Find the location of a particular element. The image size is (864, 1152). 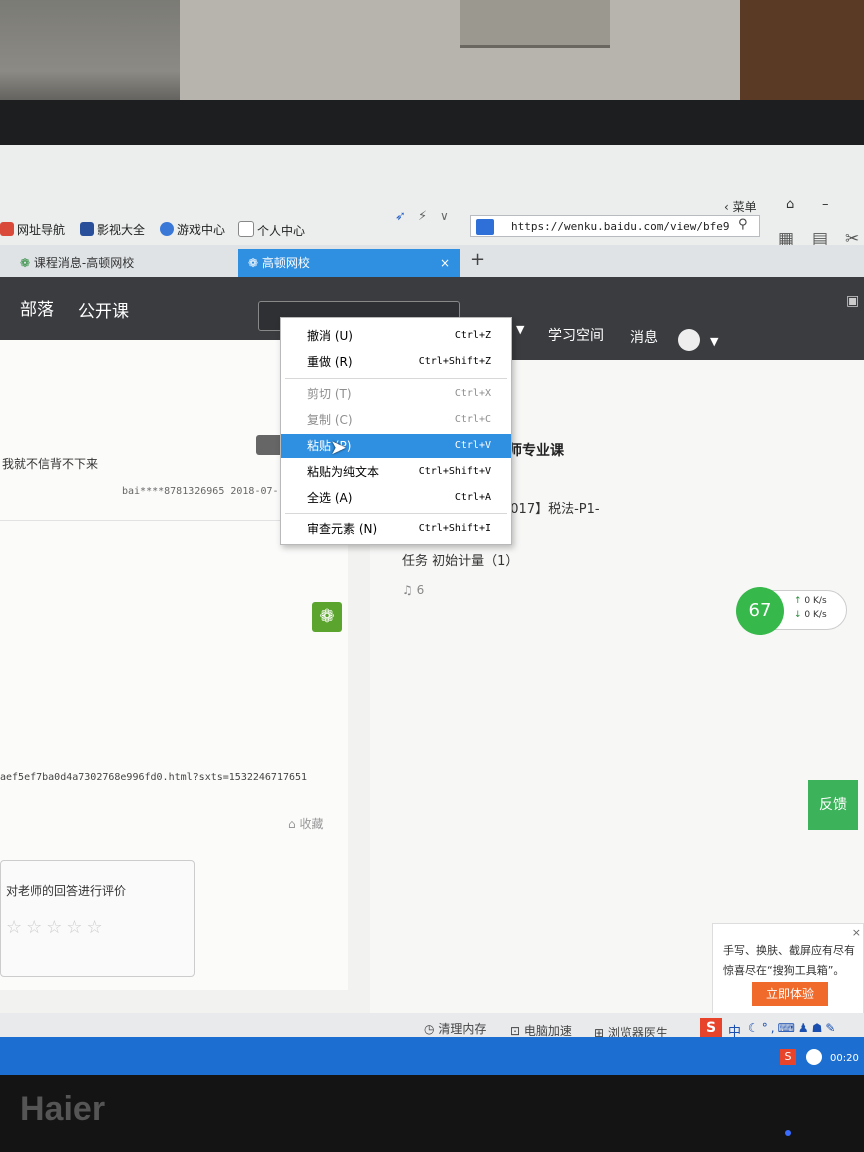

menu-item-select-all: 全选 (A) Ctrl+A is located at coordinates (396, 498).